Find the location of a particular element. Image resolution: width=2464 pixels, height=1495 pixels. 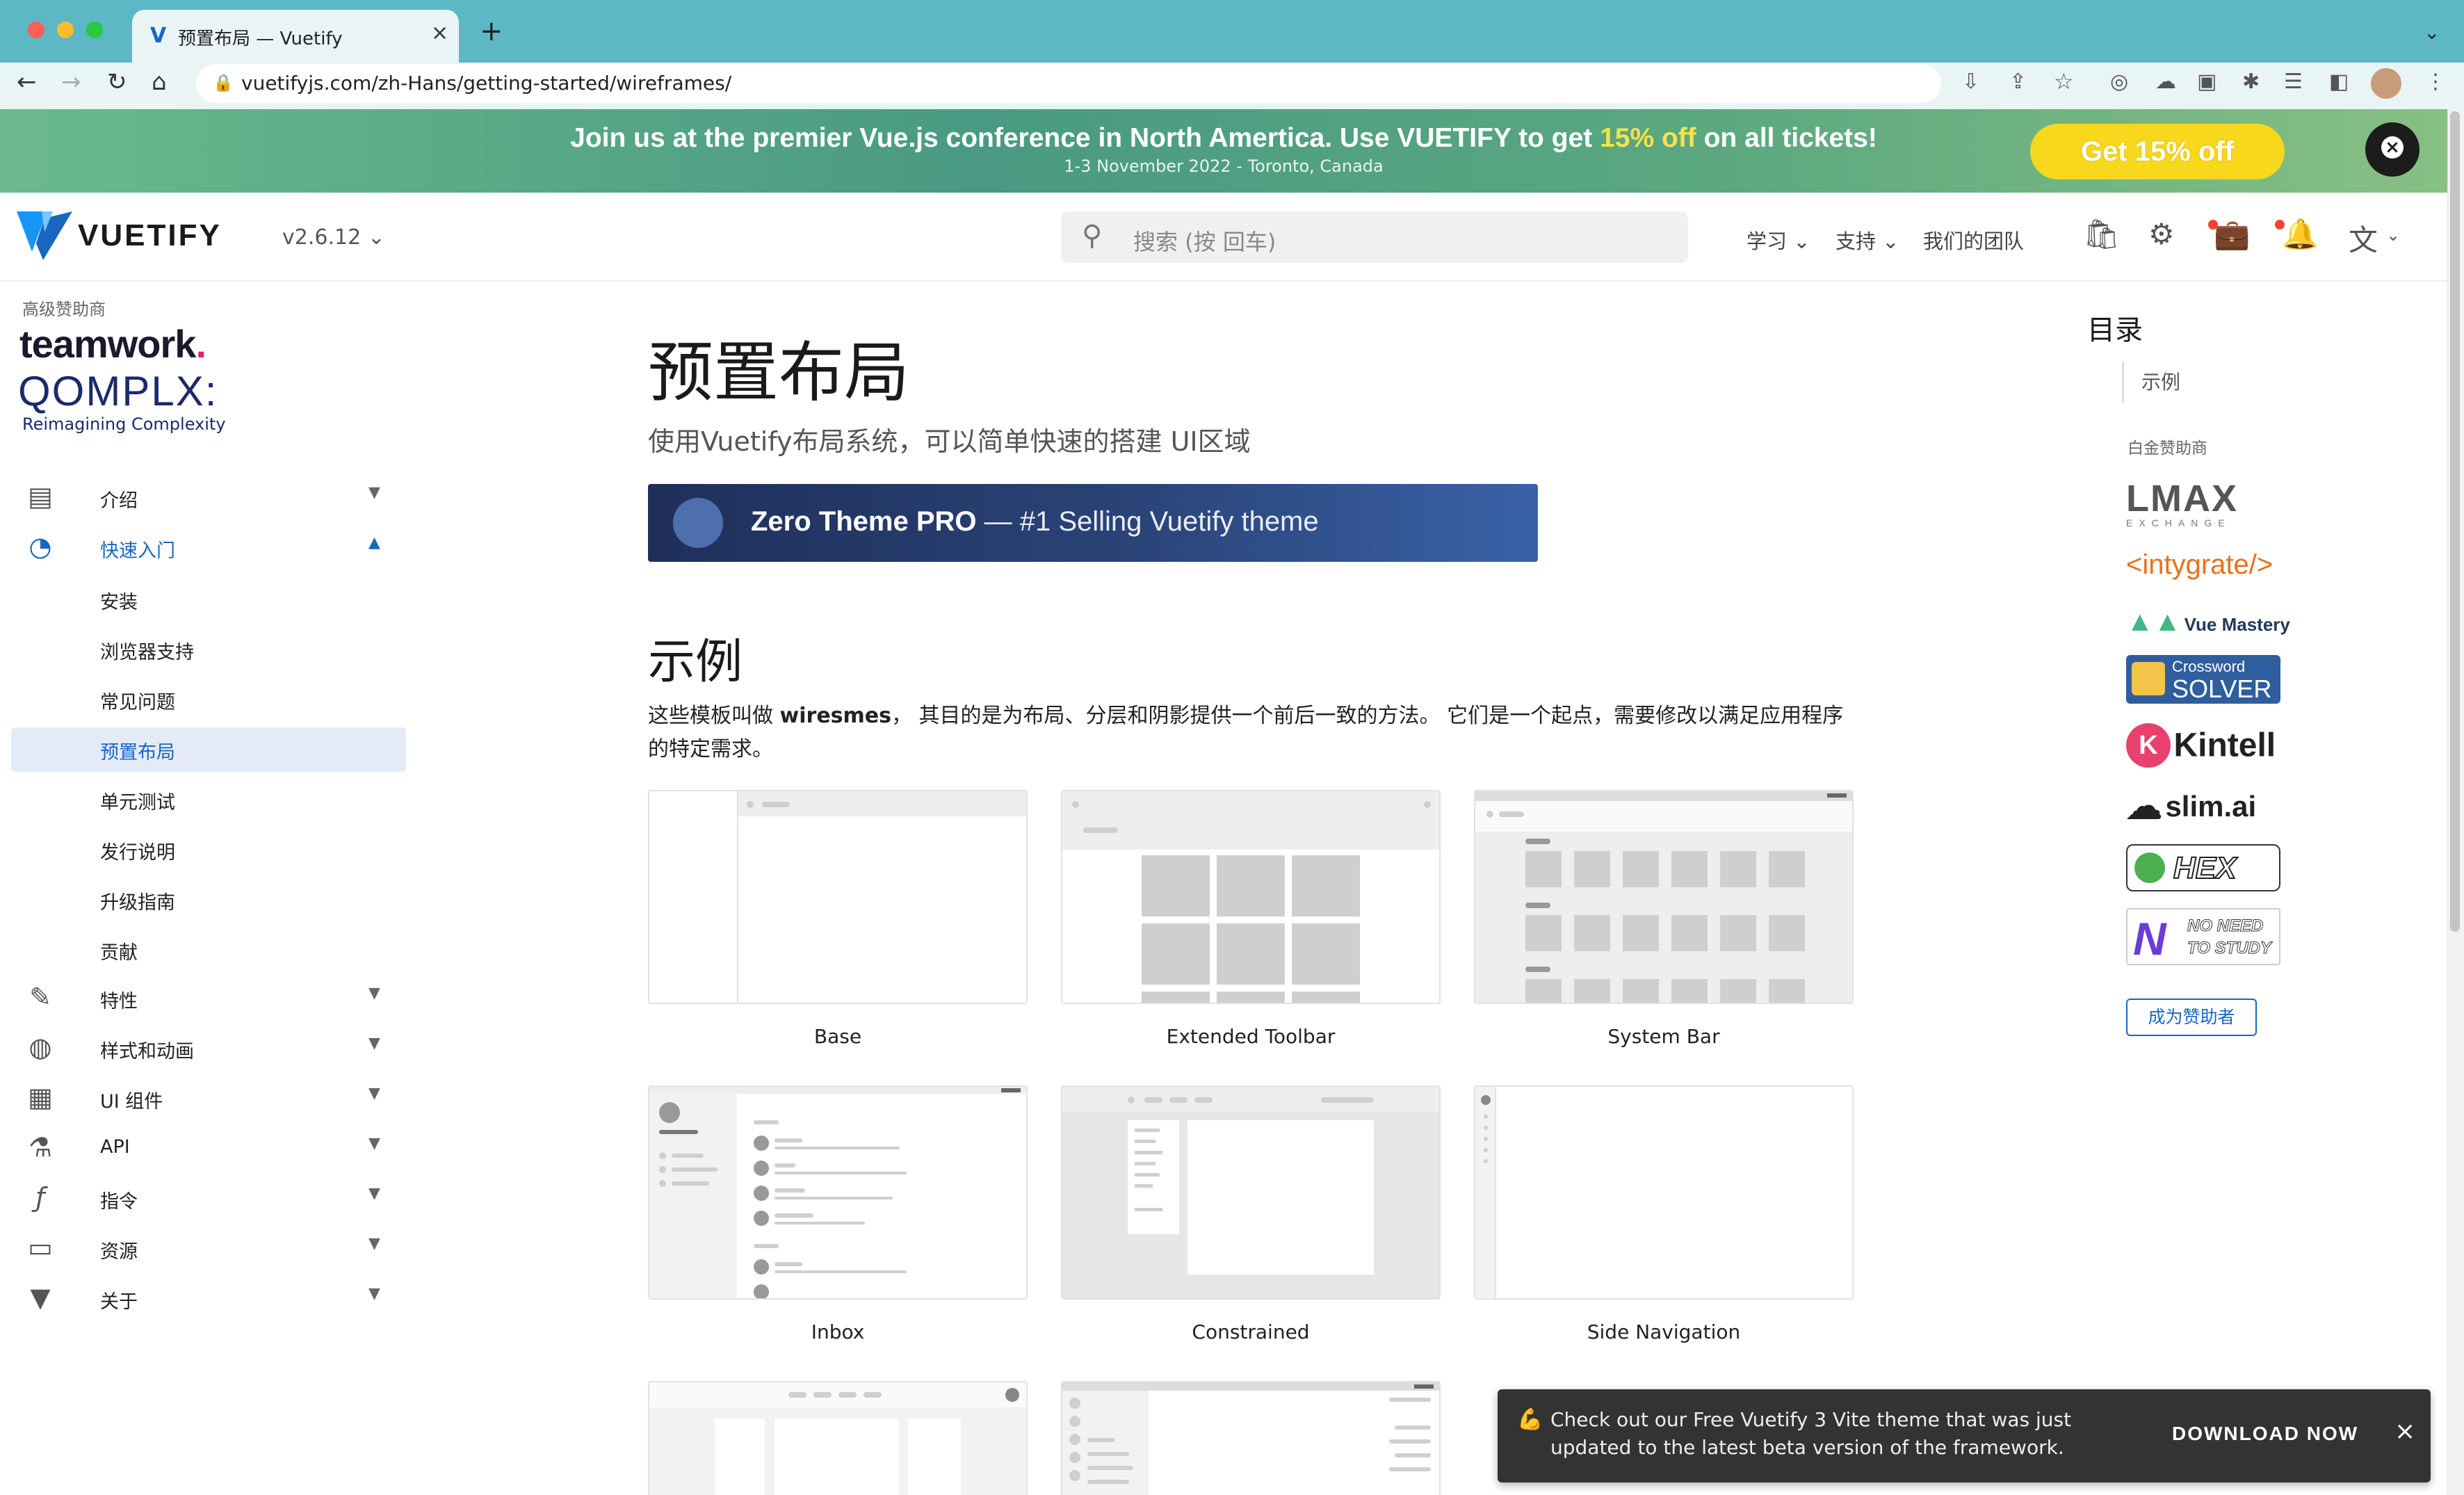

card-label-base: Base is located at coordinates (838, 1036).